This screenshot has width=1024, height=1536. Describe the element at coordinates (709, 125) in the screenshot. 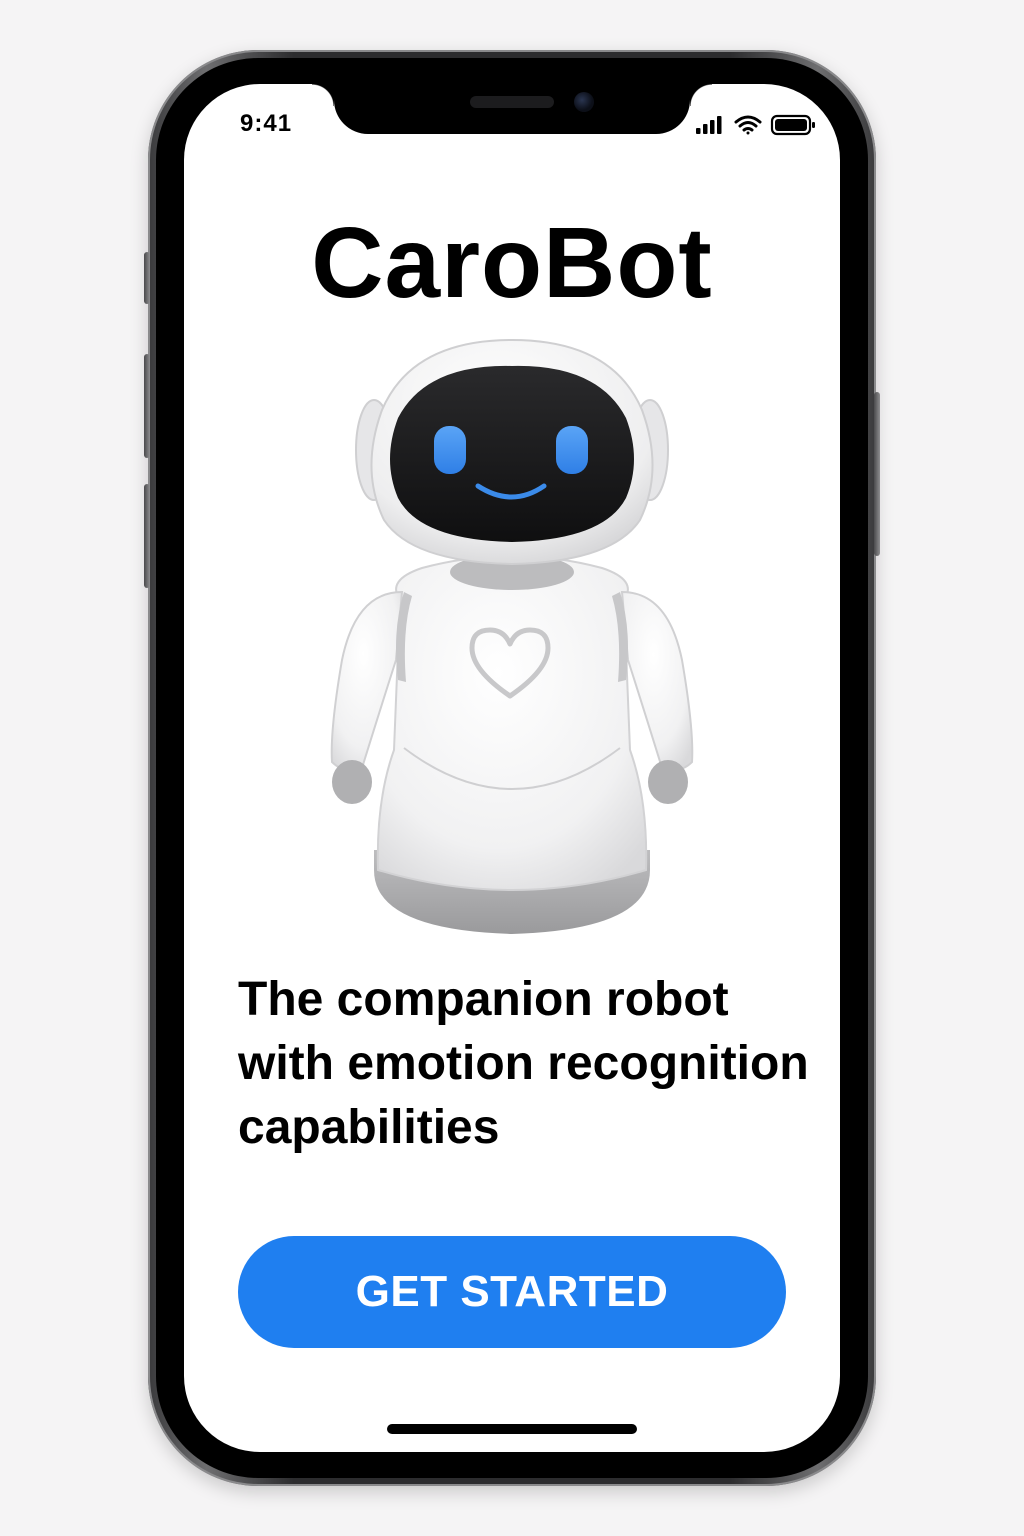

I see `signal-icon` at that location.